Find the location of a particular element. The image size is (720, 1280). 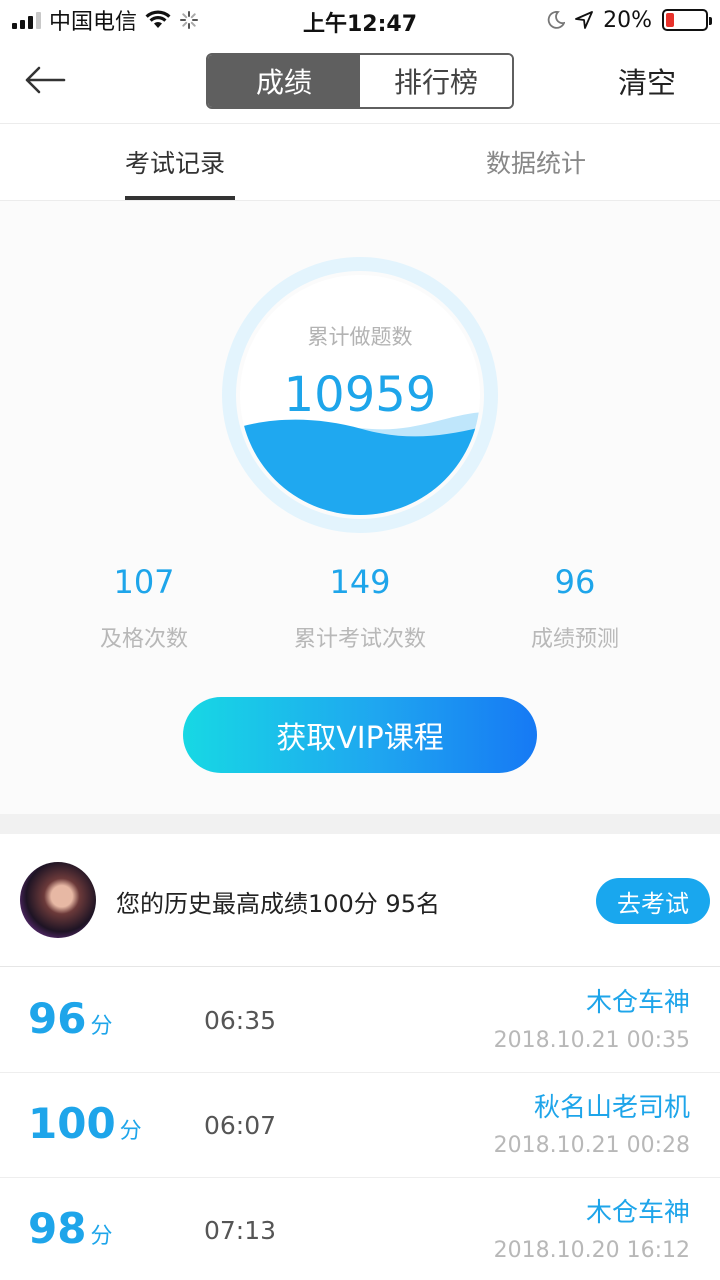

battery-icon is located at coordinates (687, 20).